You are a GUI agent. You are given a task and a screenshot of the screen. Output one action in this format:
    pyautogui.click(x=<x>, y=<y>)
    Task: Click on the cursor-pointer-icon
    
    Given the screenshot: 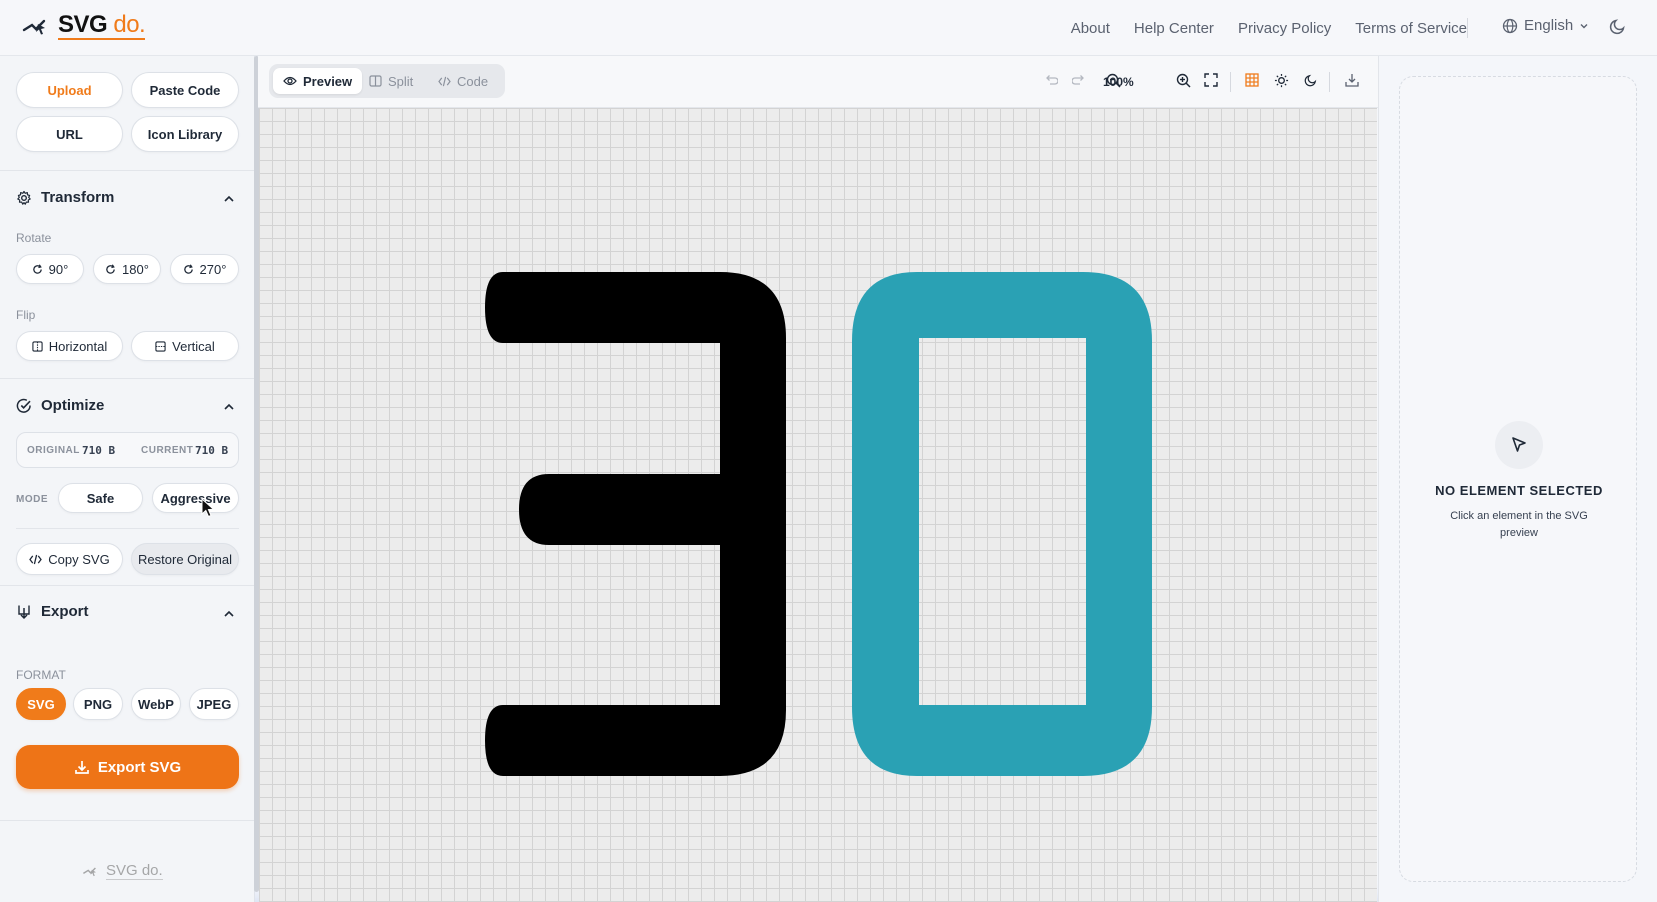 What is the action you would take?
    pyautogui.click(x=1519, y=444)
    